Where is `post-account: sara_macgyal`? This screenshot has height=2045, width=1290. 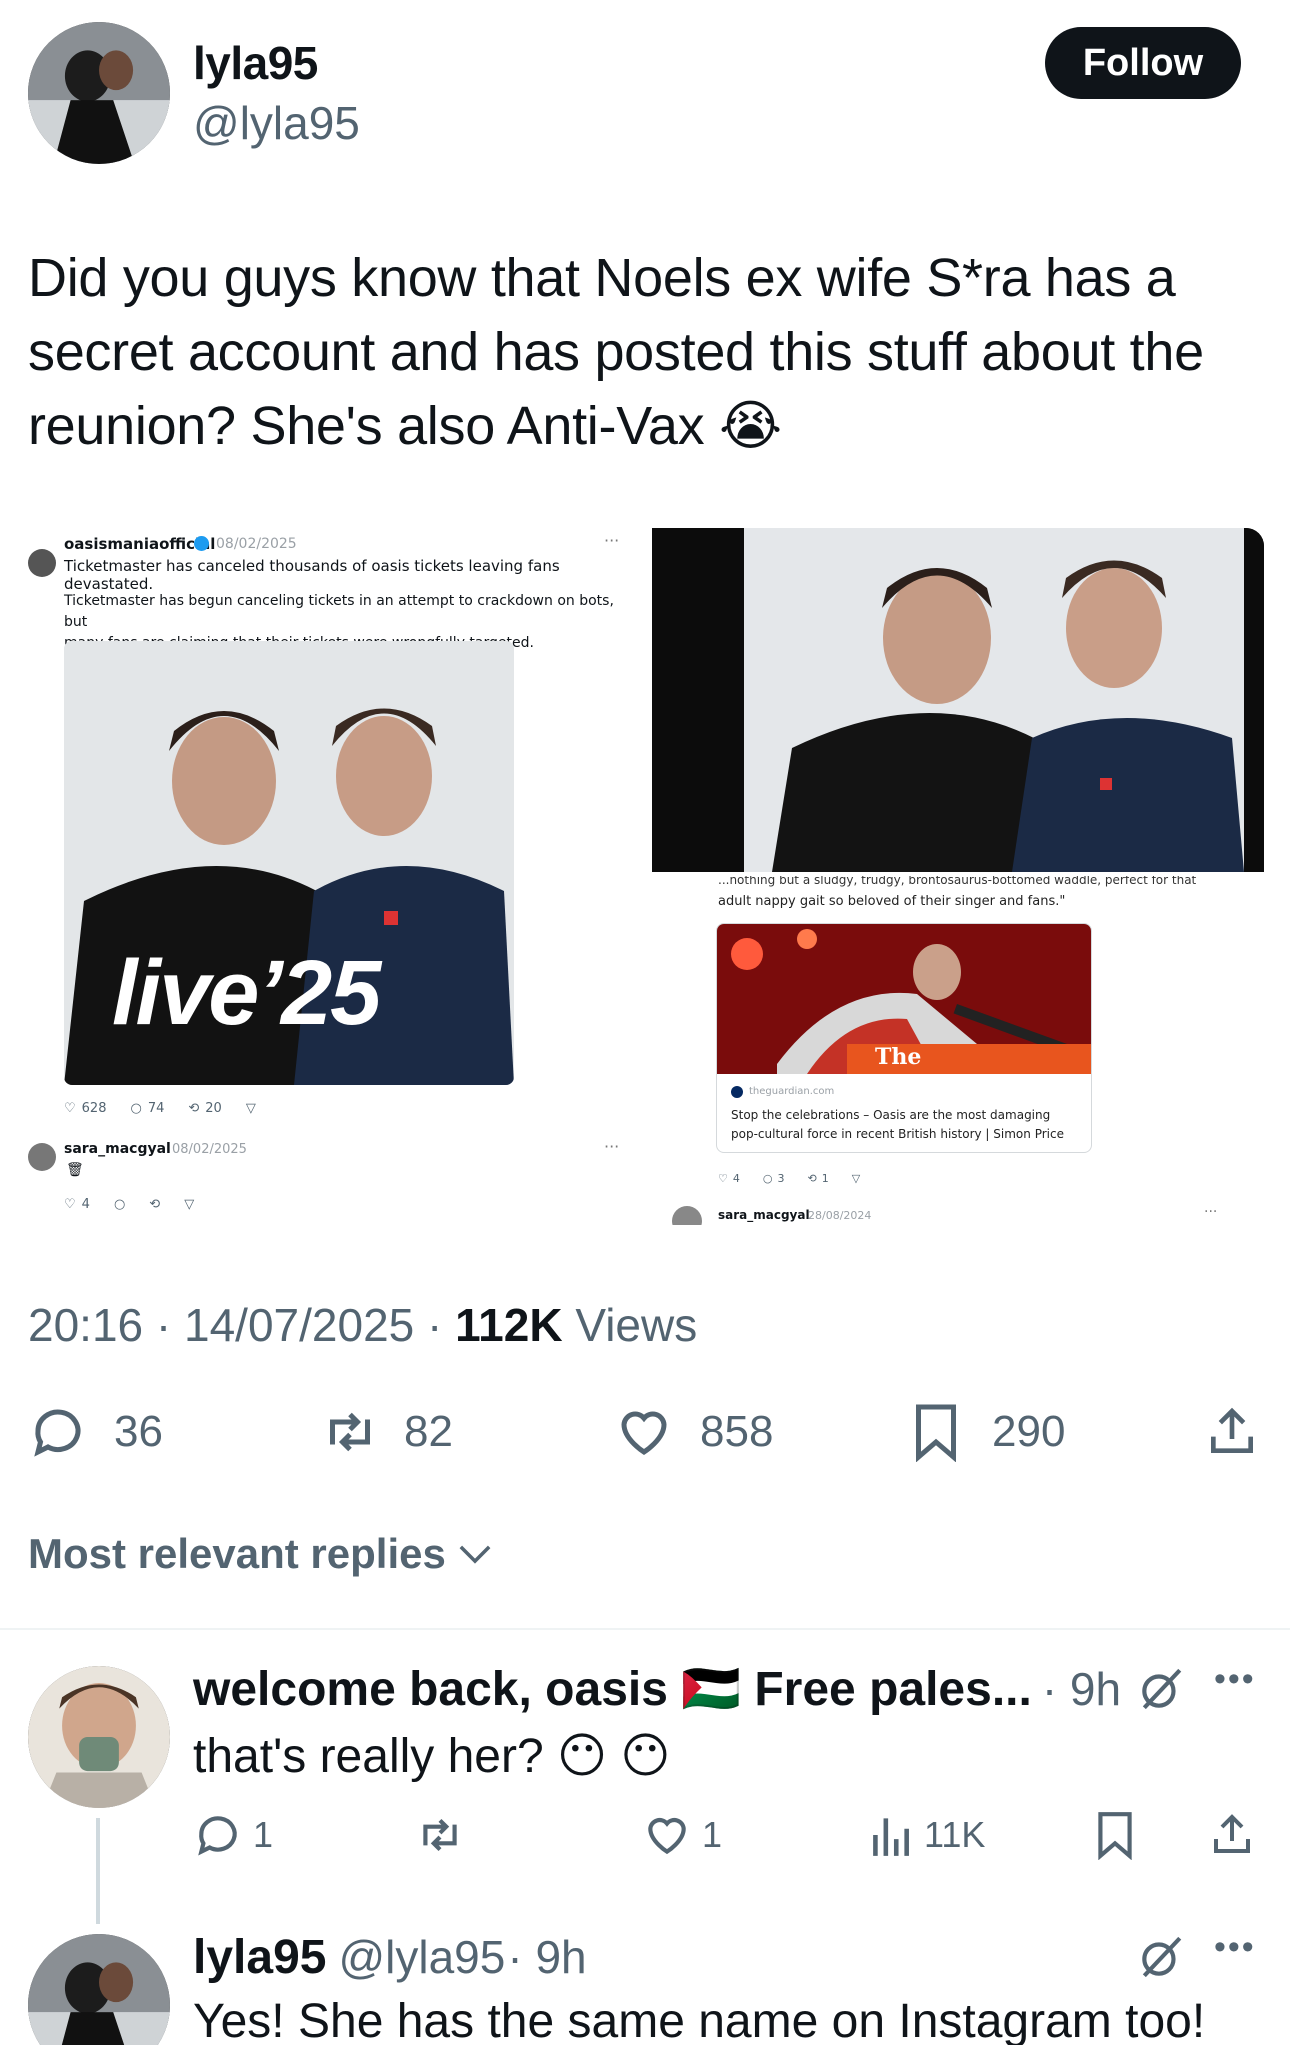 post-account: sara_macgyal is located at coordinates (764, 1215).